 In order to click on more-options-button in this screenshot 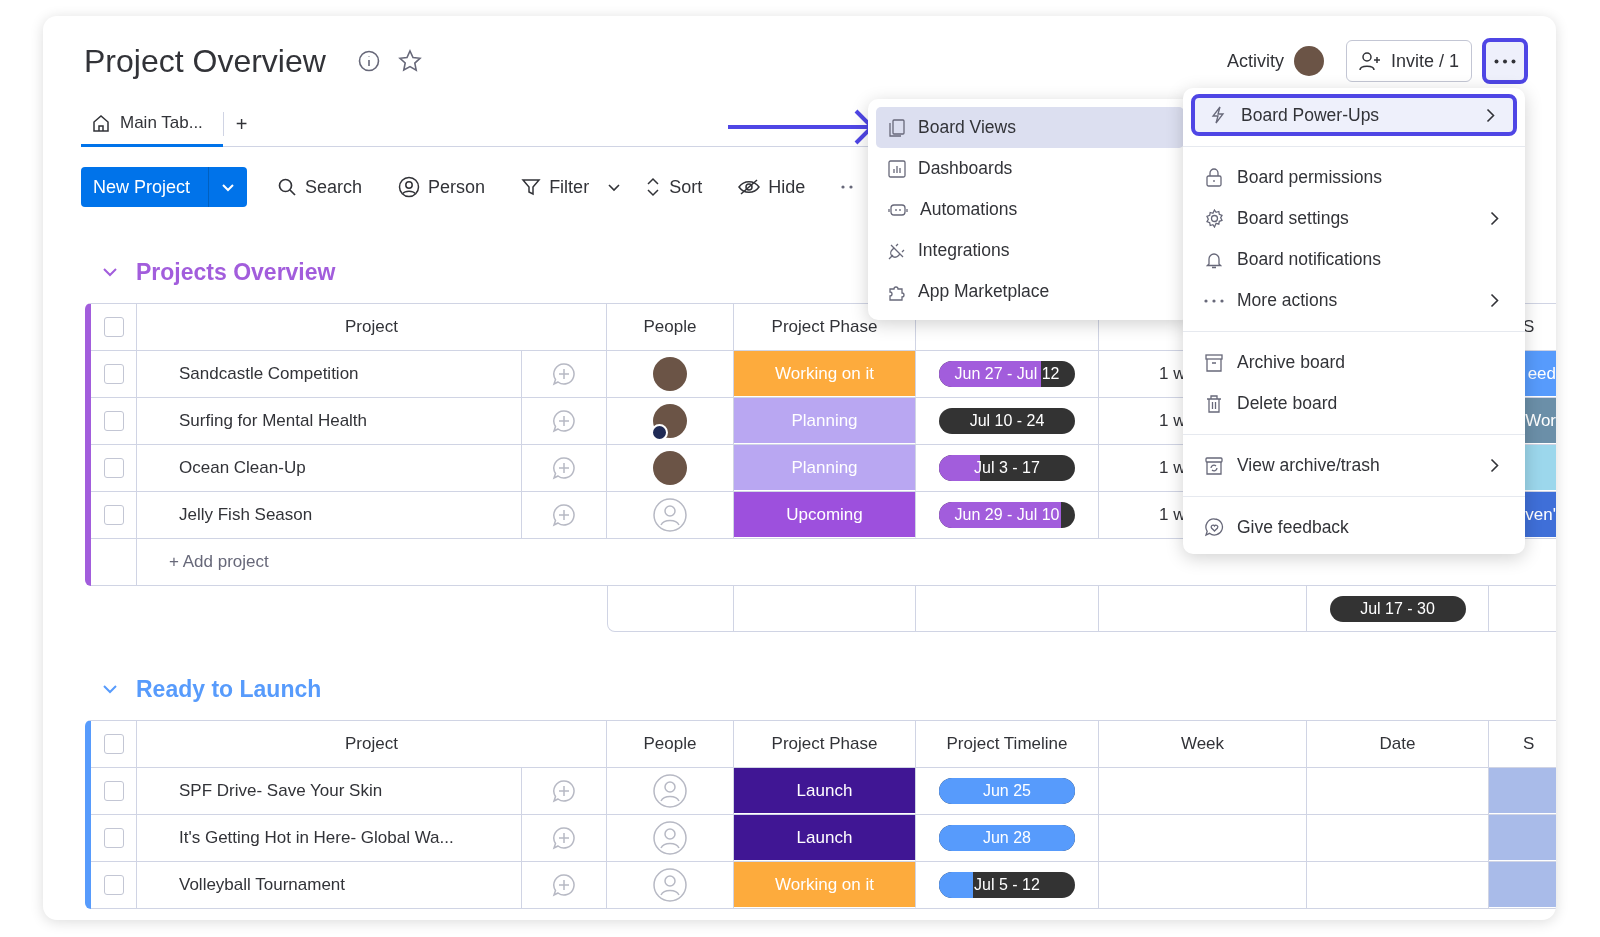, I will do `click(1505, 61)`.